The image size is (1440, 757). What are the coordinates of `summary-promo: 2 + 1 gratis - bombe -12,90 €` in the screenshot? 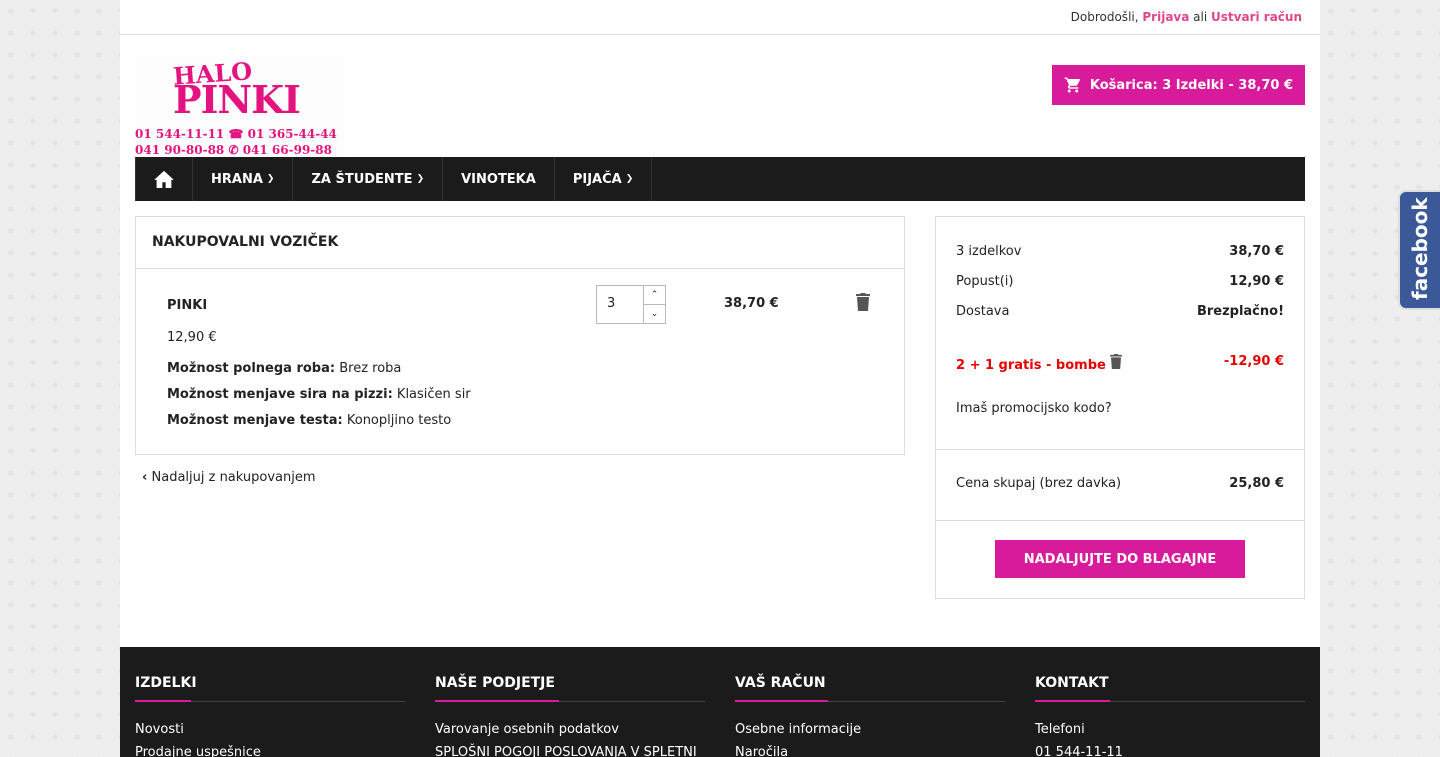 It's located at (1120, 363).